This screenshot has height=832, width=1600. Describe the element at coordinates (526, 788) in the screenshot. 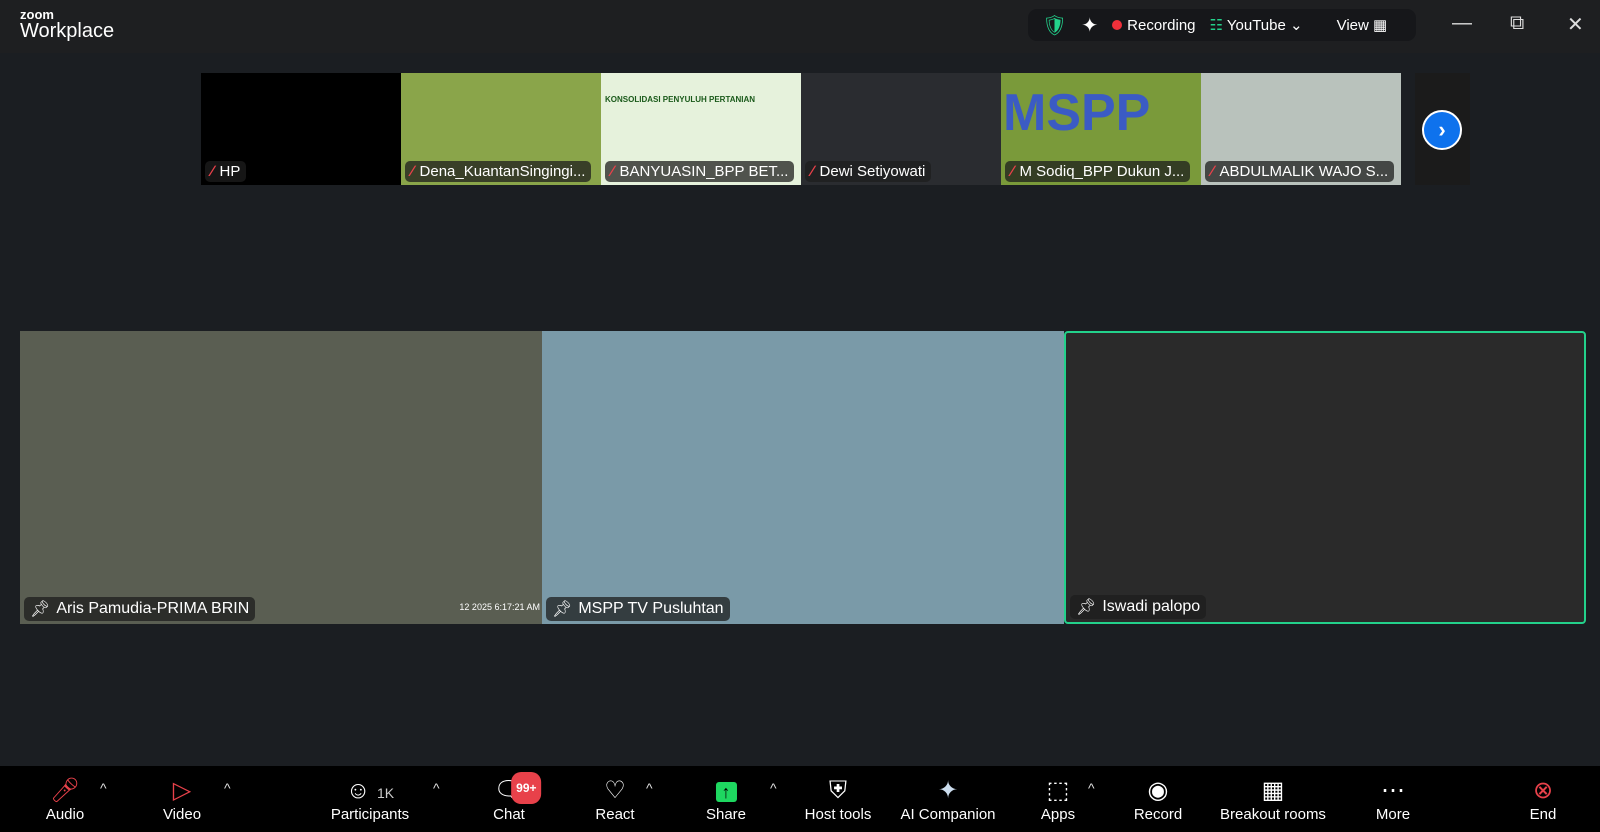

I see `chat-unread-badge: 99+` at that location.